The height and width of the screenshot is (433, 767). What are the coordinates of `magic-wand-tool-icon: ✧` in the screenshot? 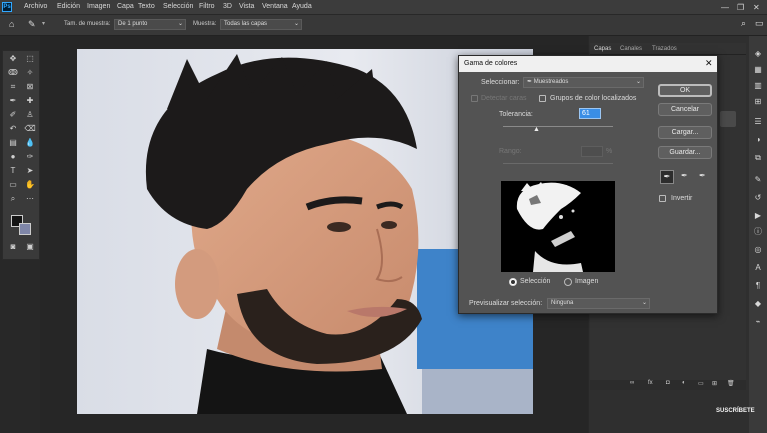 It's located at (30, 72).